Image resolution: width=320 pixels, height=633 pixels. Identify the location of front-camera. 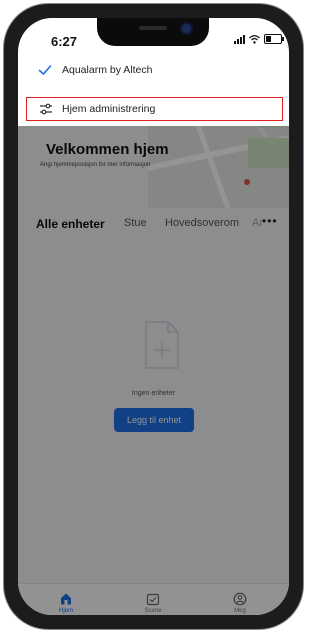
(186, 28).